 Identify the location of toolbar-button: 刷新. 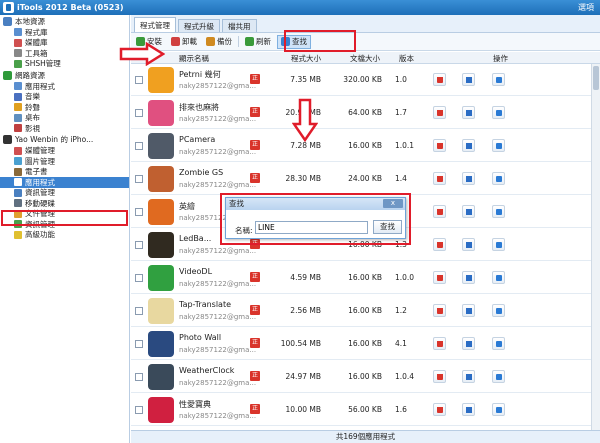
(258, 42).